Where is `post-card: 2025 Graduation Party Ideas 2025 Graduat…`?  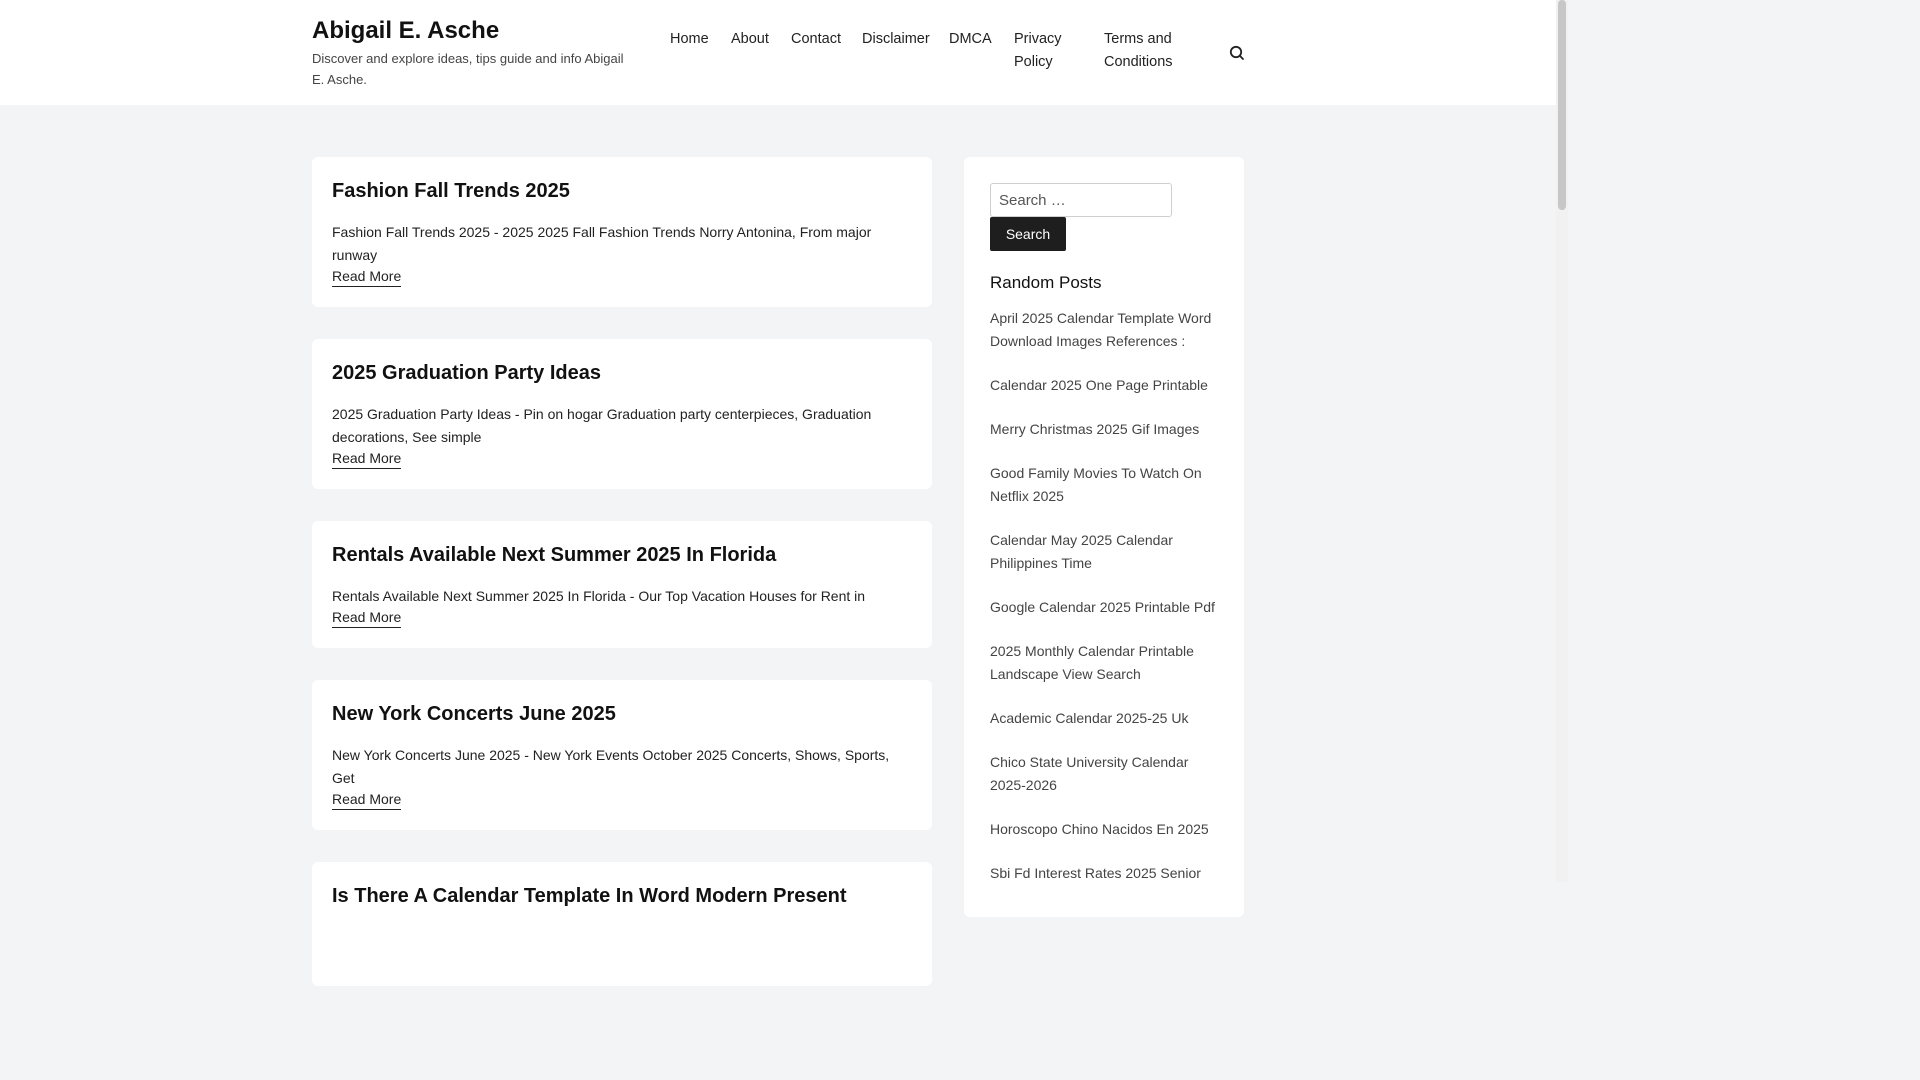
post-card: 2025 Graduation Party Ideas 2025 Graduat… is located at coordinates (622, 414).